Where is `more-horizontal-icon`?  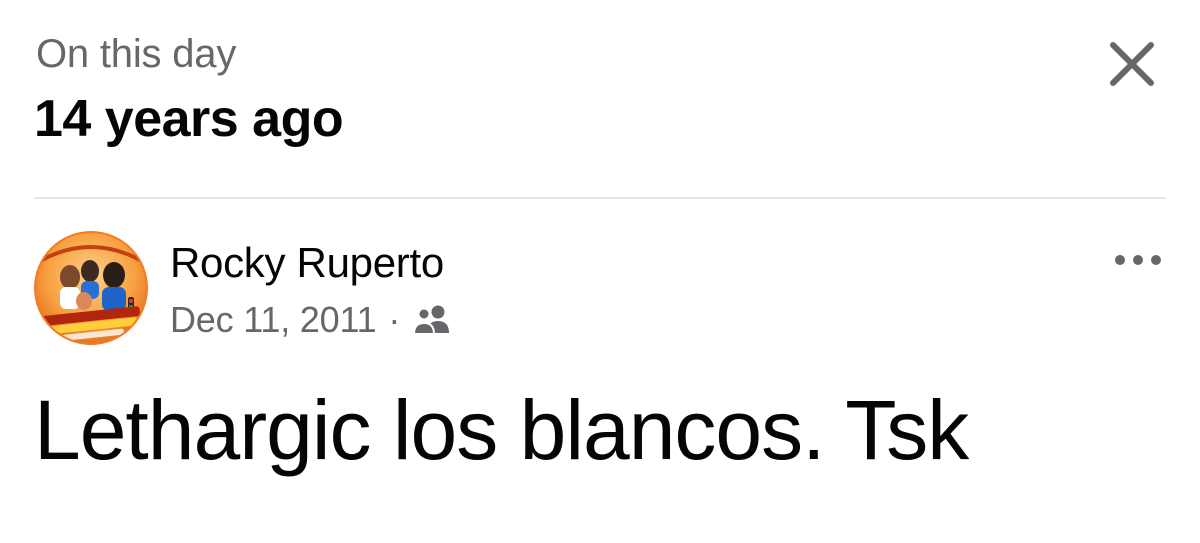
more-horizontal-icon is located at coordinates (1138, 260).